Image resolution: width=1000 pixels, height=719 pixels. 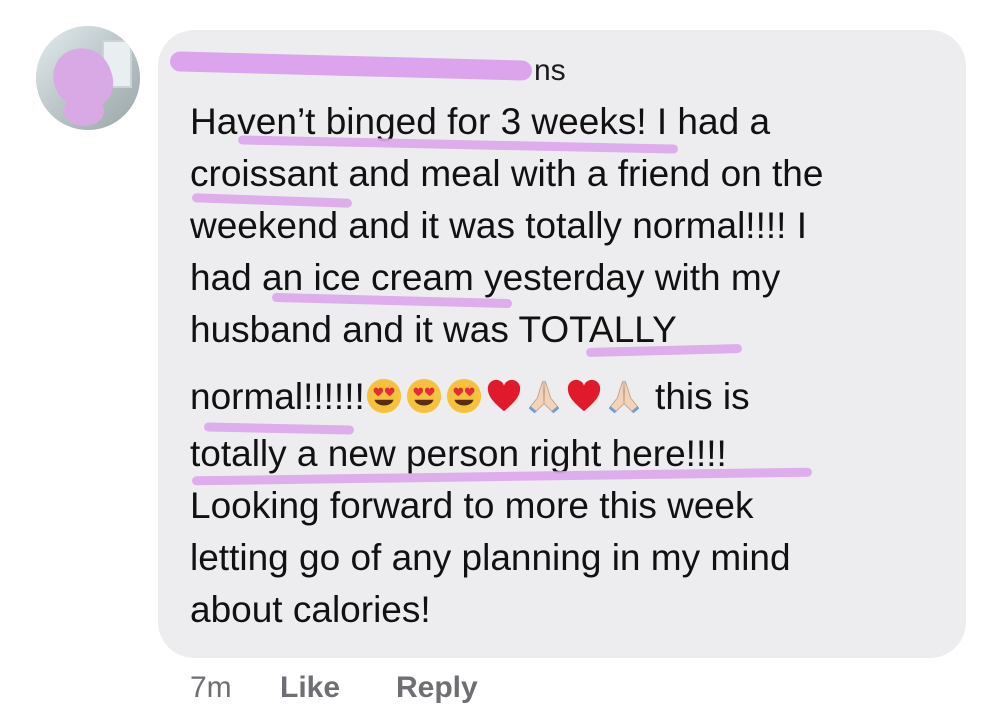 What do you see at coordinates (498, 225) in the screenshot?
I see `comment-line: weekend and it was totally normal!!!! I` at bounding box center [498, 225].